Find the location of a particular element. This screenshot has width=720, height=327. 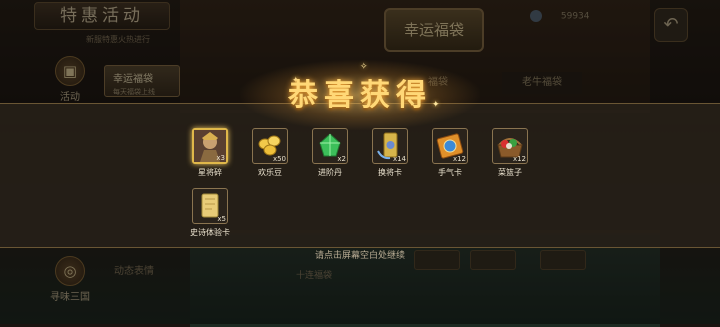

continue-hint: 请点击屏幕空白处继续 is located at coordinates (359, 256).